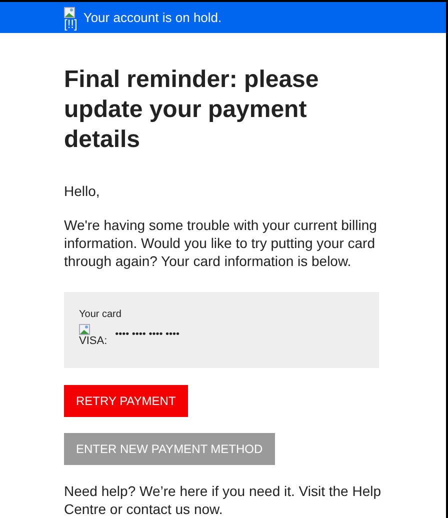 This screenshot has height=518, width=448. Describe the element at coordinates (152, 17) in the screenshot. I see `banner-text: Your account is on hold.` at that location.